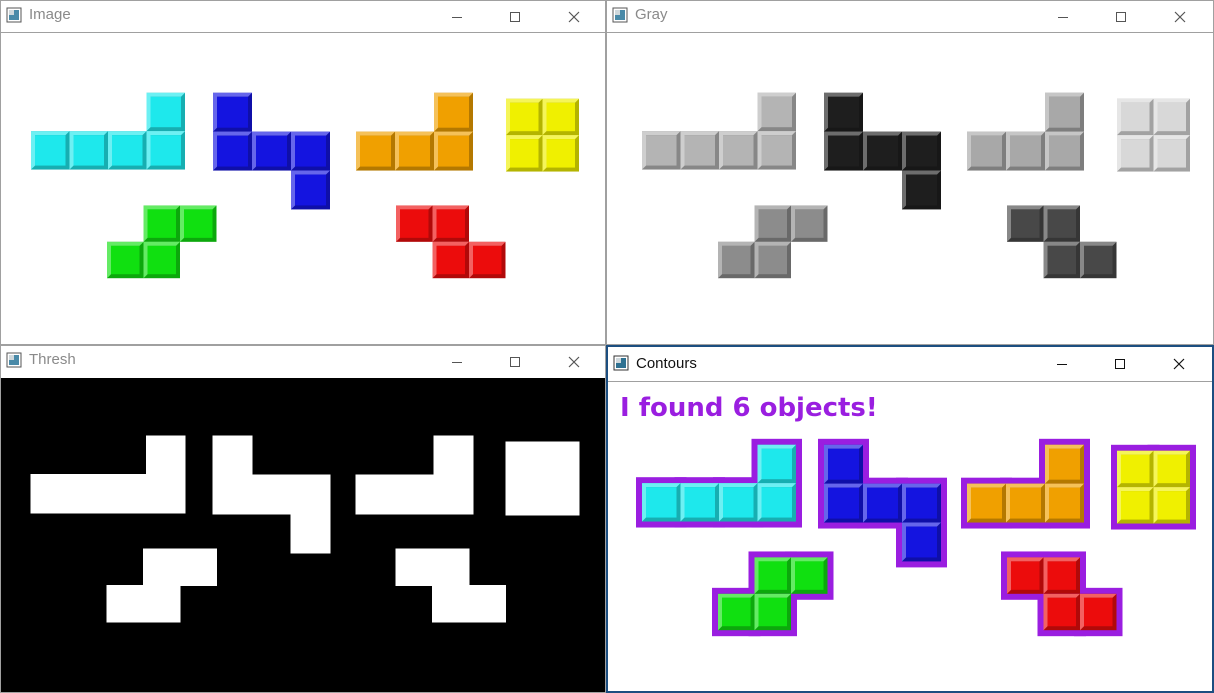 The image size is (1214, 693). What do you see at coordinates (52, 359) in the screenshot?
I see `window-title: Thresh` at bounding box center [52, 359].